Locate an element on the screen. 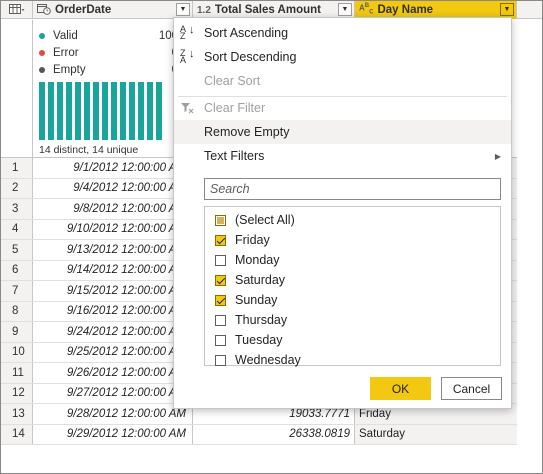 The width and height of the screenshot is (543, 474). column-header-label: OrderDate is located at coordinates (83, 10).